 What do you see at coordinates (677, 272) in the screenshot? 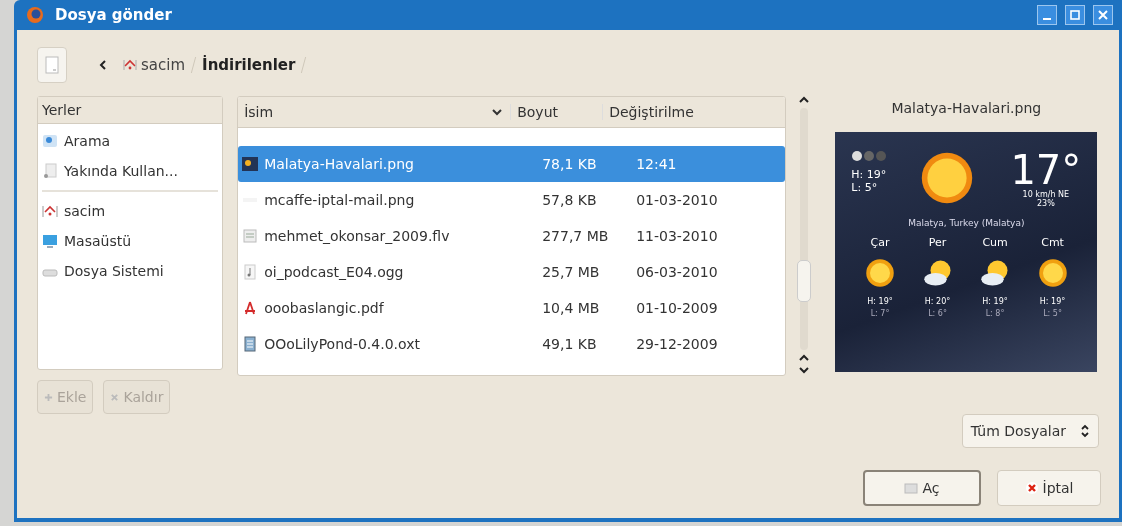
I see `file-date: 06-03-2010` at bounding box center [677, 272].